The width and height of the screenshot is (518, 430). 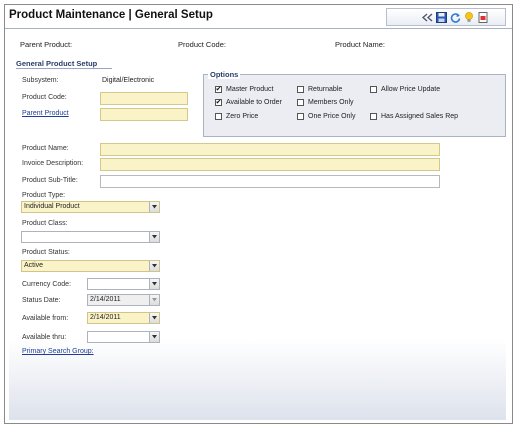 I want to click on option-allow-price-update: Allow Price Update, so click(x=405, y=89).